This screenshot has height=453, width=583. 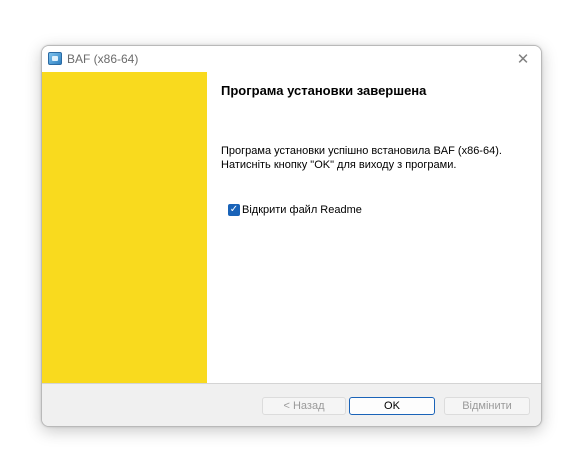 What do you see at coordinates (55, 58) in the screenshot?
I see `installer-app-icon` at bounding box center [55, 58].